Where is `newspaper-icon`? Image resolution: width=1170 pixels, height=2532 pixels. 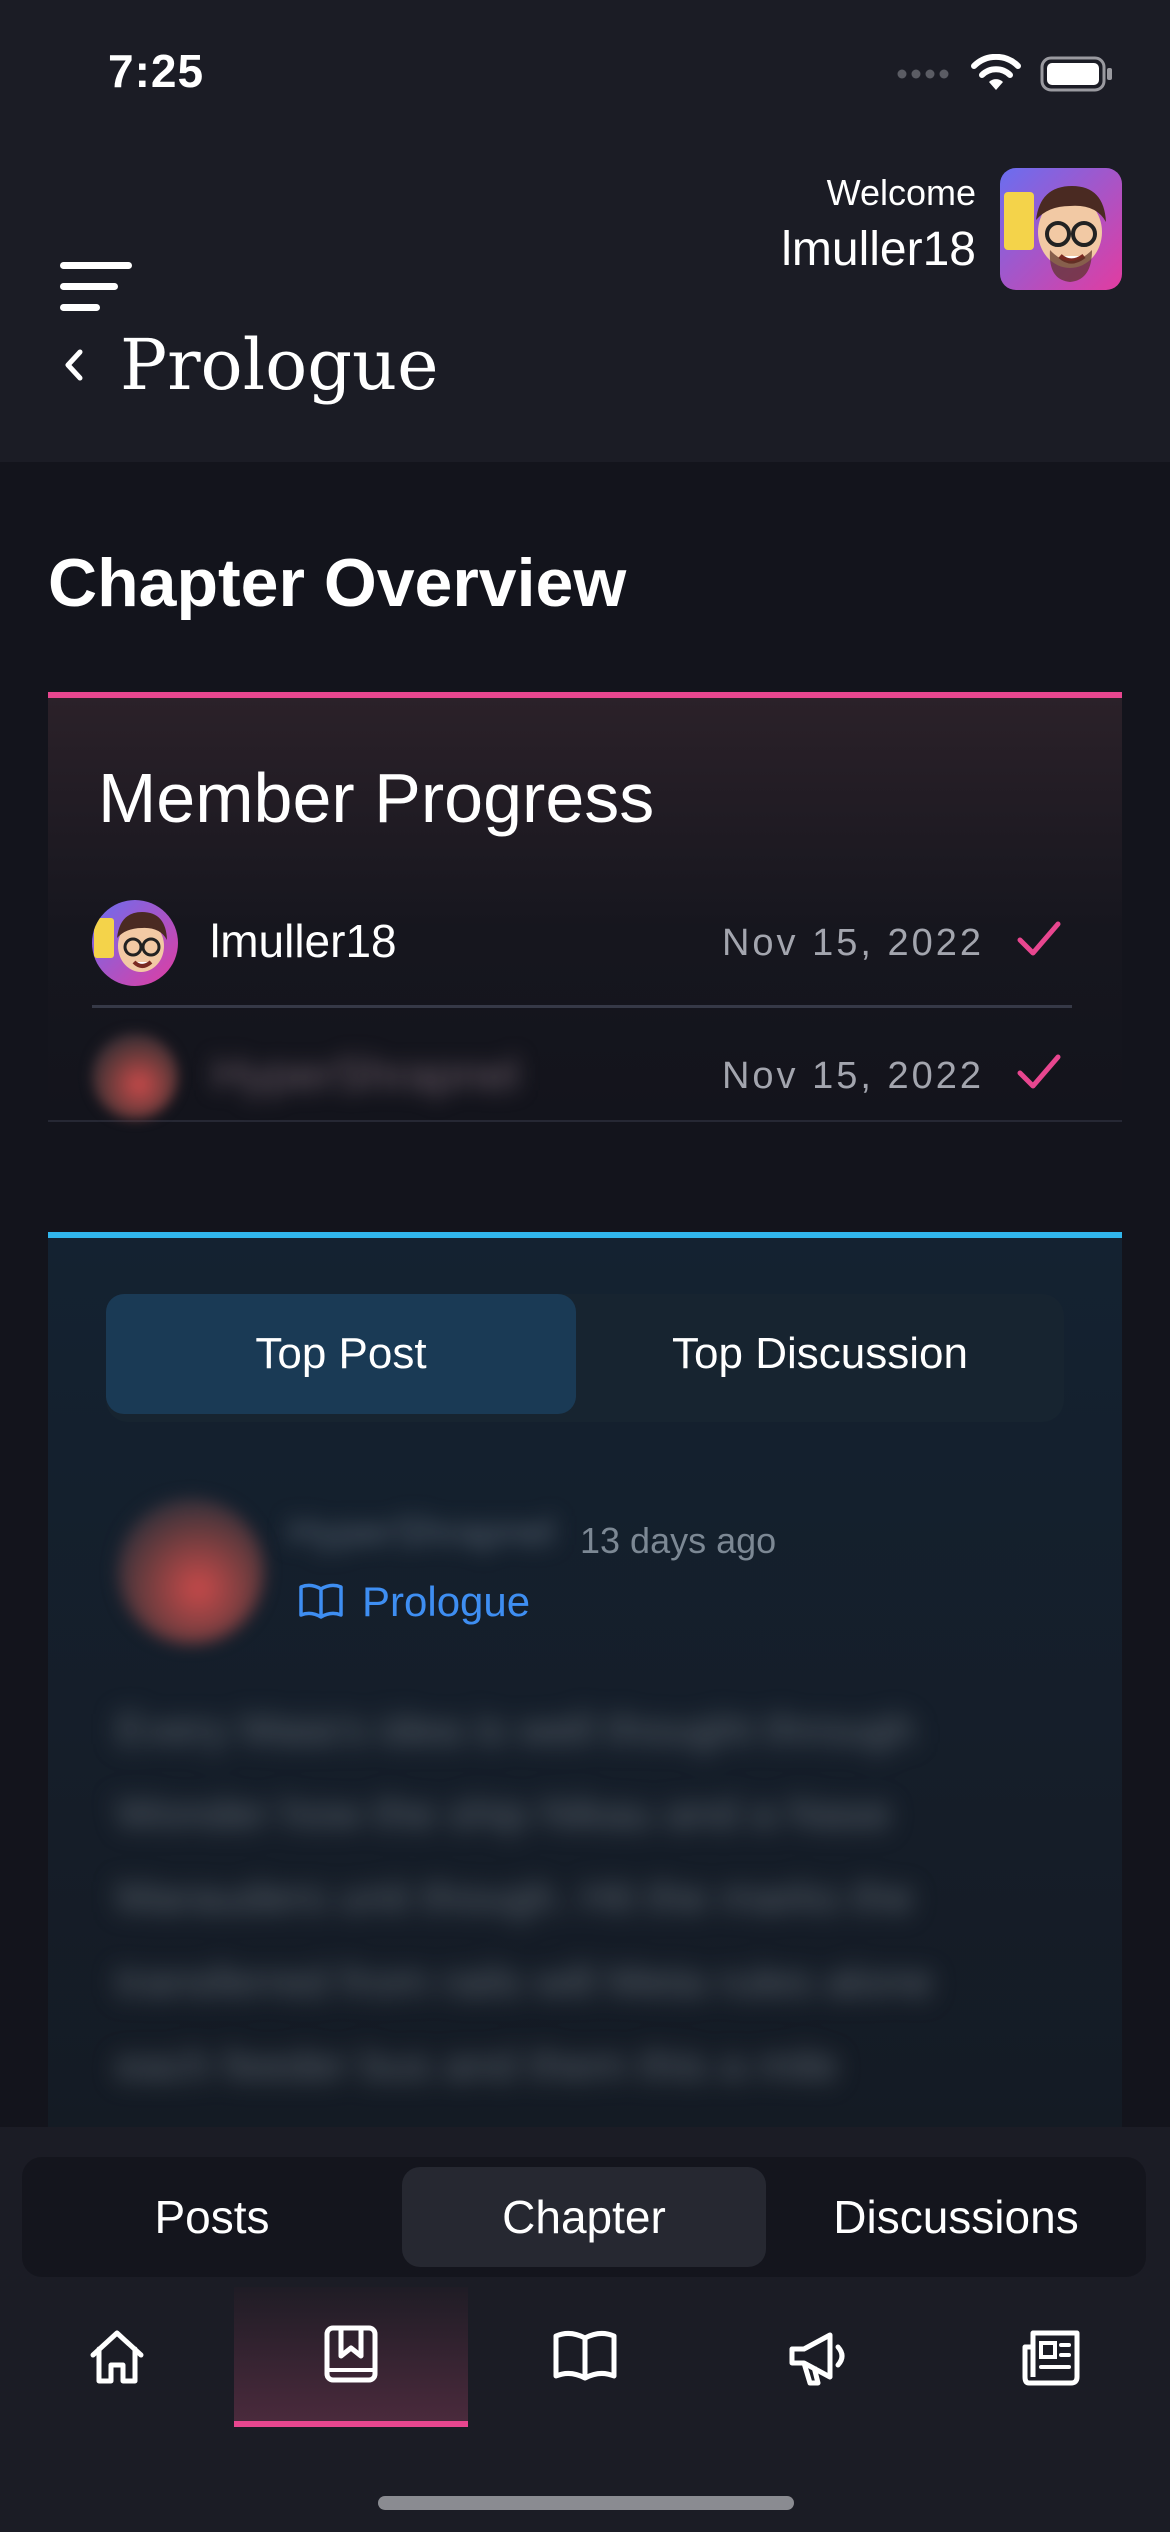 newspaper-icon is located at coordinates (1051, 2358).